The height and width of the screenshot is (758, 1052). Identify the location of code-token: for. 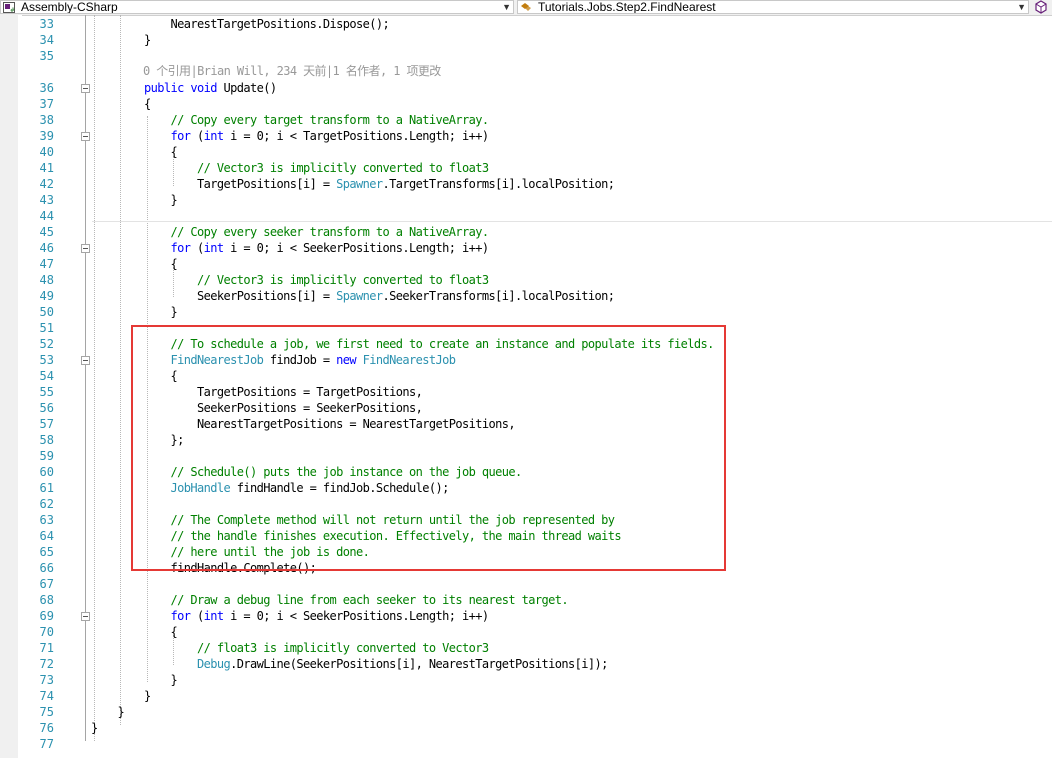
(180, 248).